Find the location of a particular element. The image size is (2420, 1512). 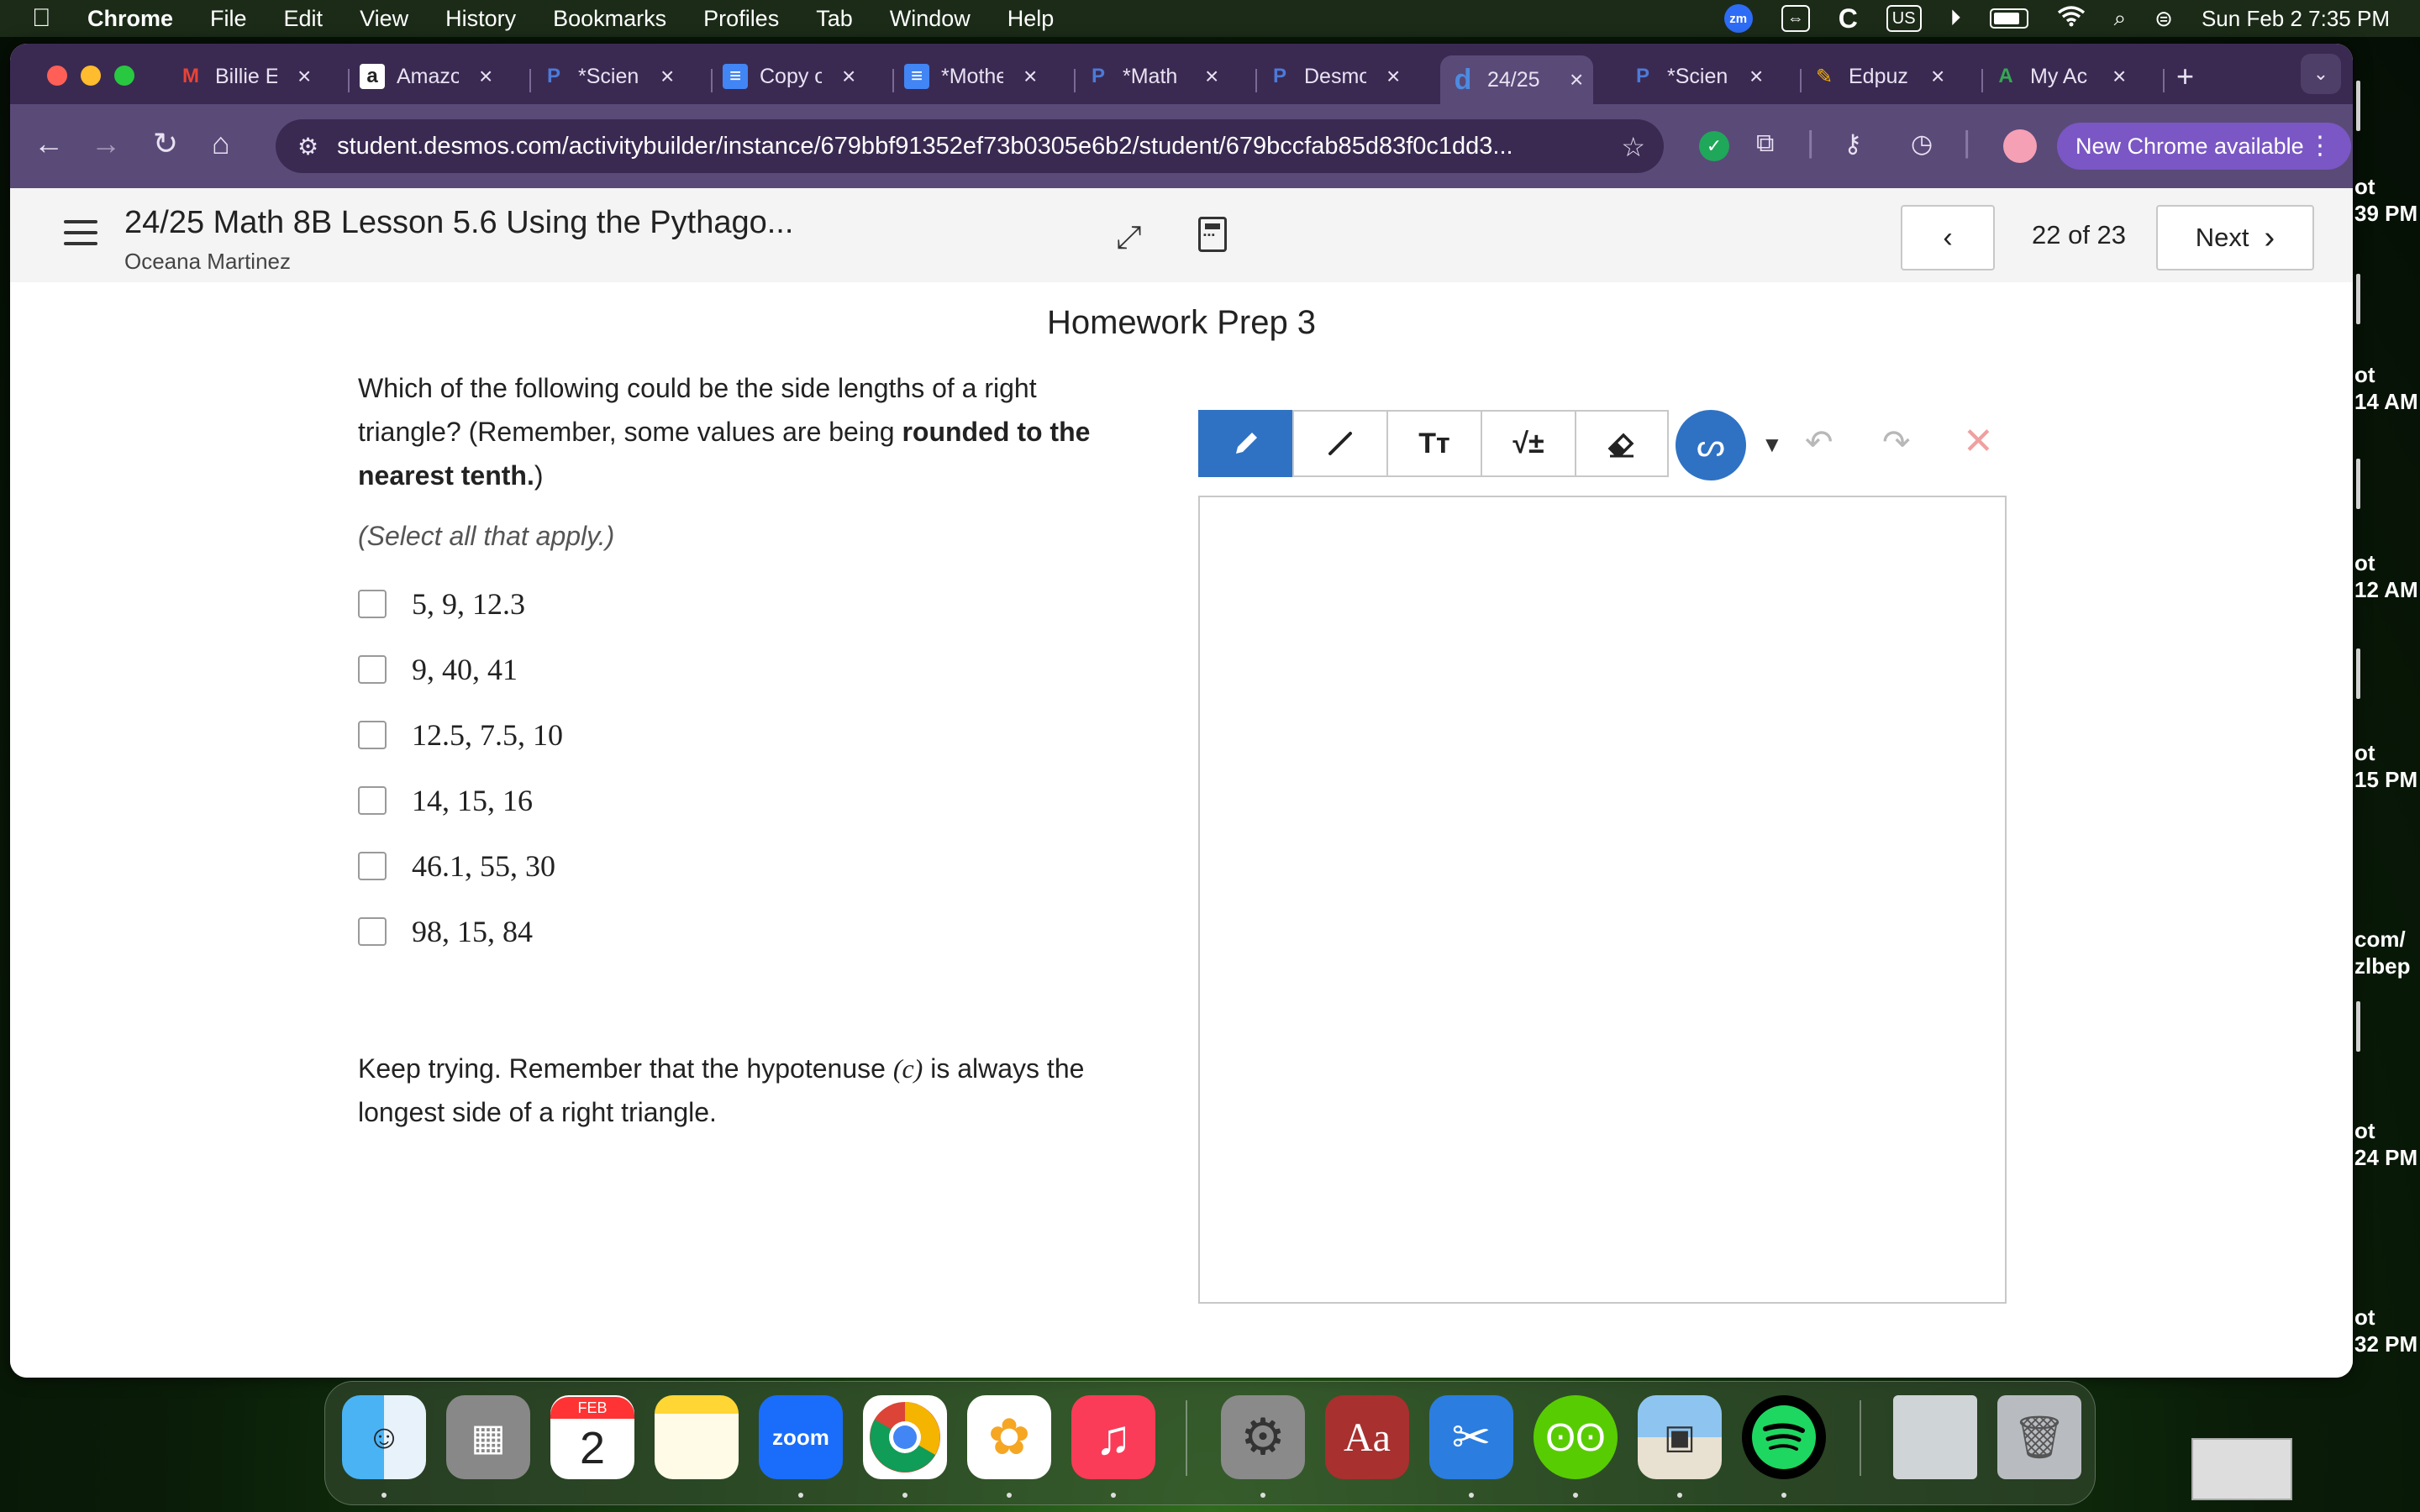

music-icon: ♫ is located at coordinates (1113, 1437).